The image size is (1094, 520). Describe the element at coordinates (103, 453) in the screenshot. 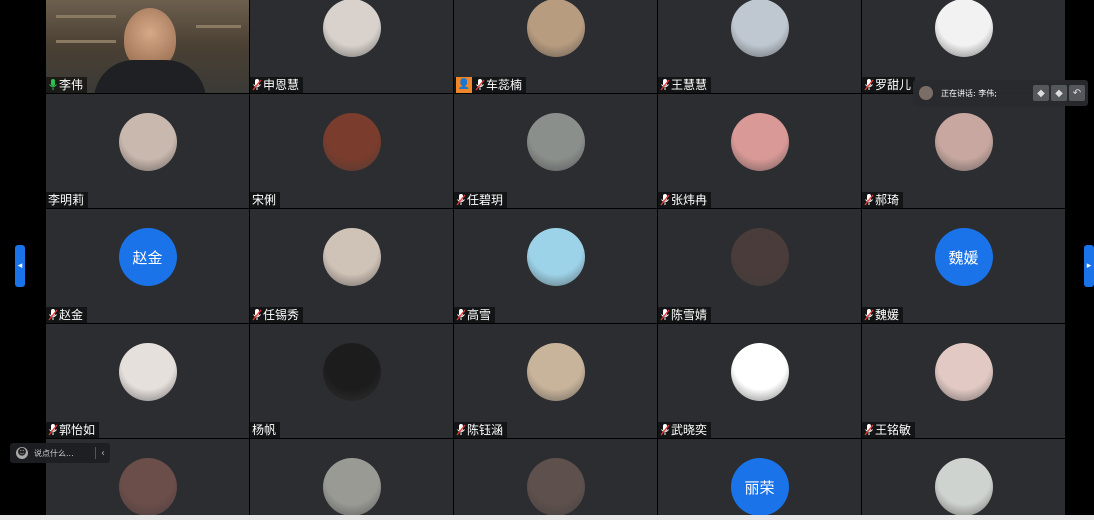

I see `chevron-left-icon: ‹` at that location.